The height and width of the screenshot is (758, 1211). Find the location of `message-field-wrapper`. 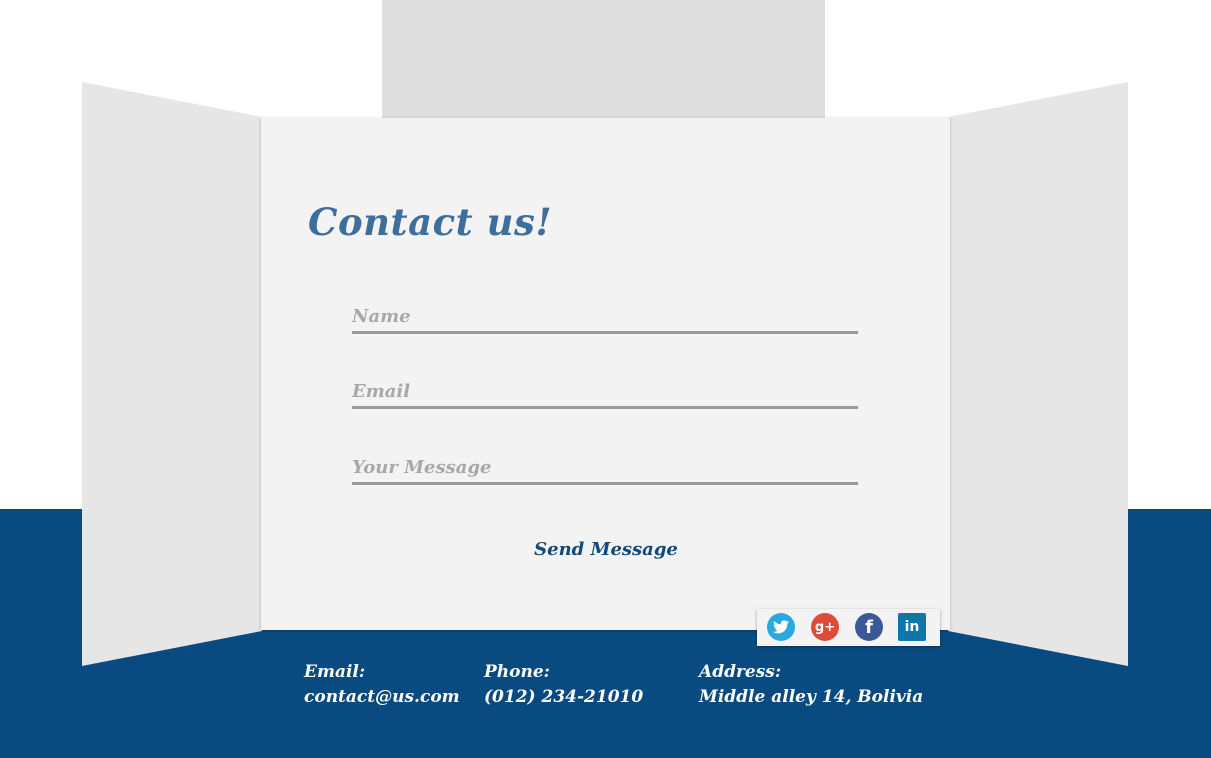

message-field-wrapper is located at coordinates (605, 471).